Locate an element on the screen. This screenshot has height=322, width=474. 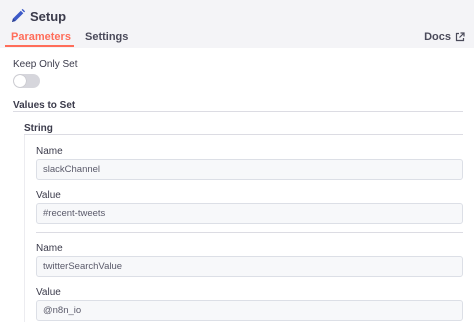
active-tab-indicator is located at coordinates (39, 46).